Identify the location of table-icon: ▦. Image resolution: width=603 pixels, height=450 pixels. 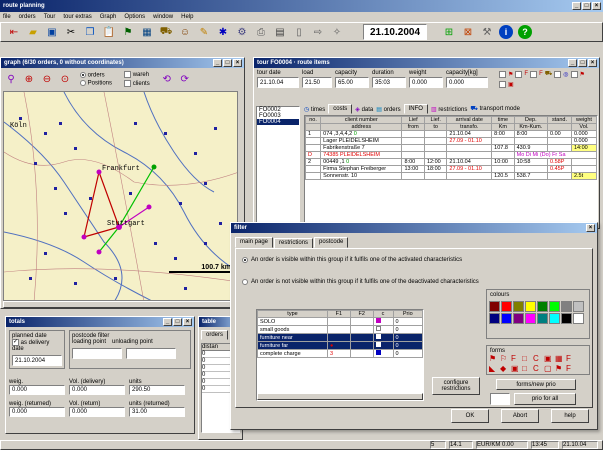
(147, 32).